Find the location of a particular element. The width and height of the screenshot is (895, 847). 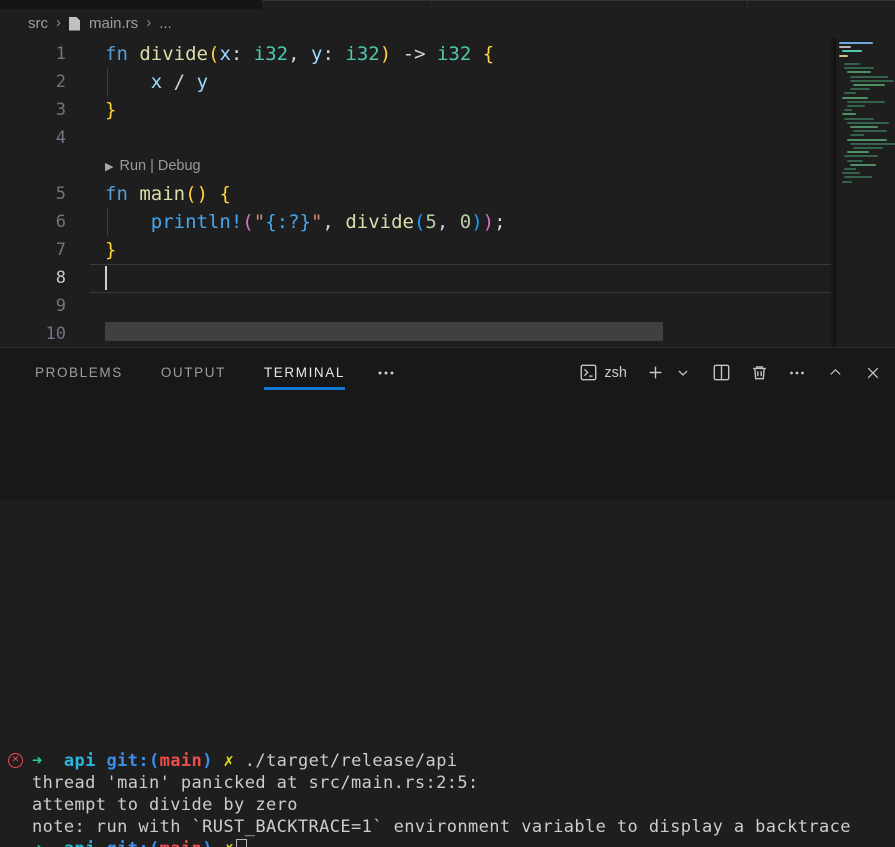

line-number: 10 is located at coordinates (33, 333).